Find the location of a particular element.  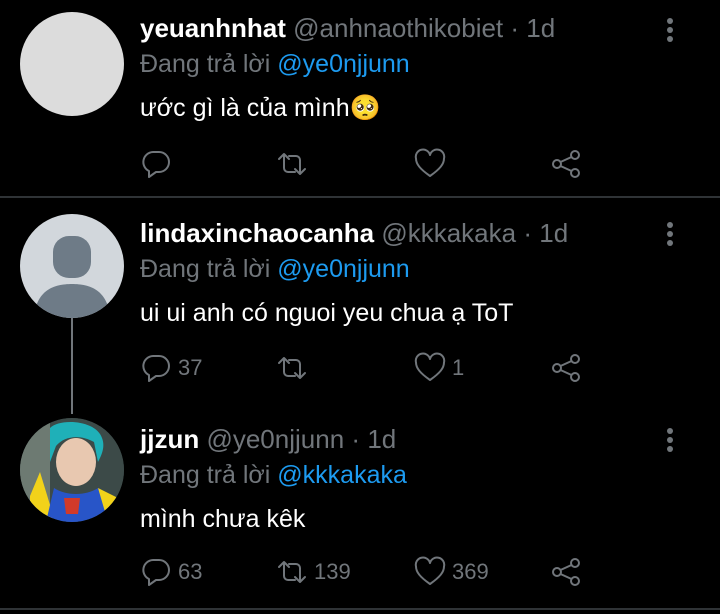

retweet-button: 139 is located at coordinates (313, 572).